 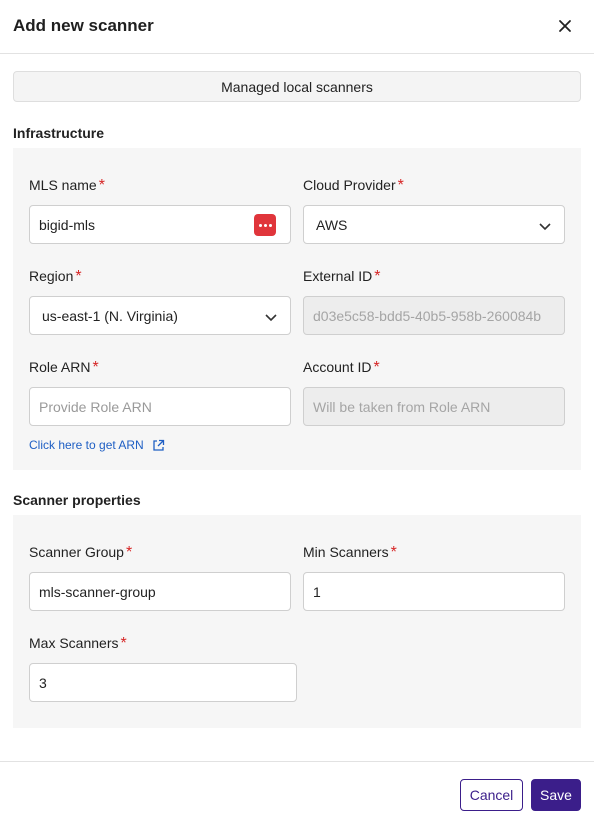 What do you see at coordinates (342, 276) in the screenshot?
I see `external-id-label: External ID *` at bounding box center [342, 276].